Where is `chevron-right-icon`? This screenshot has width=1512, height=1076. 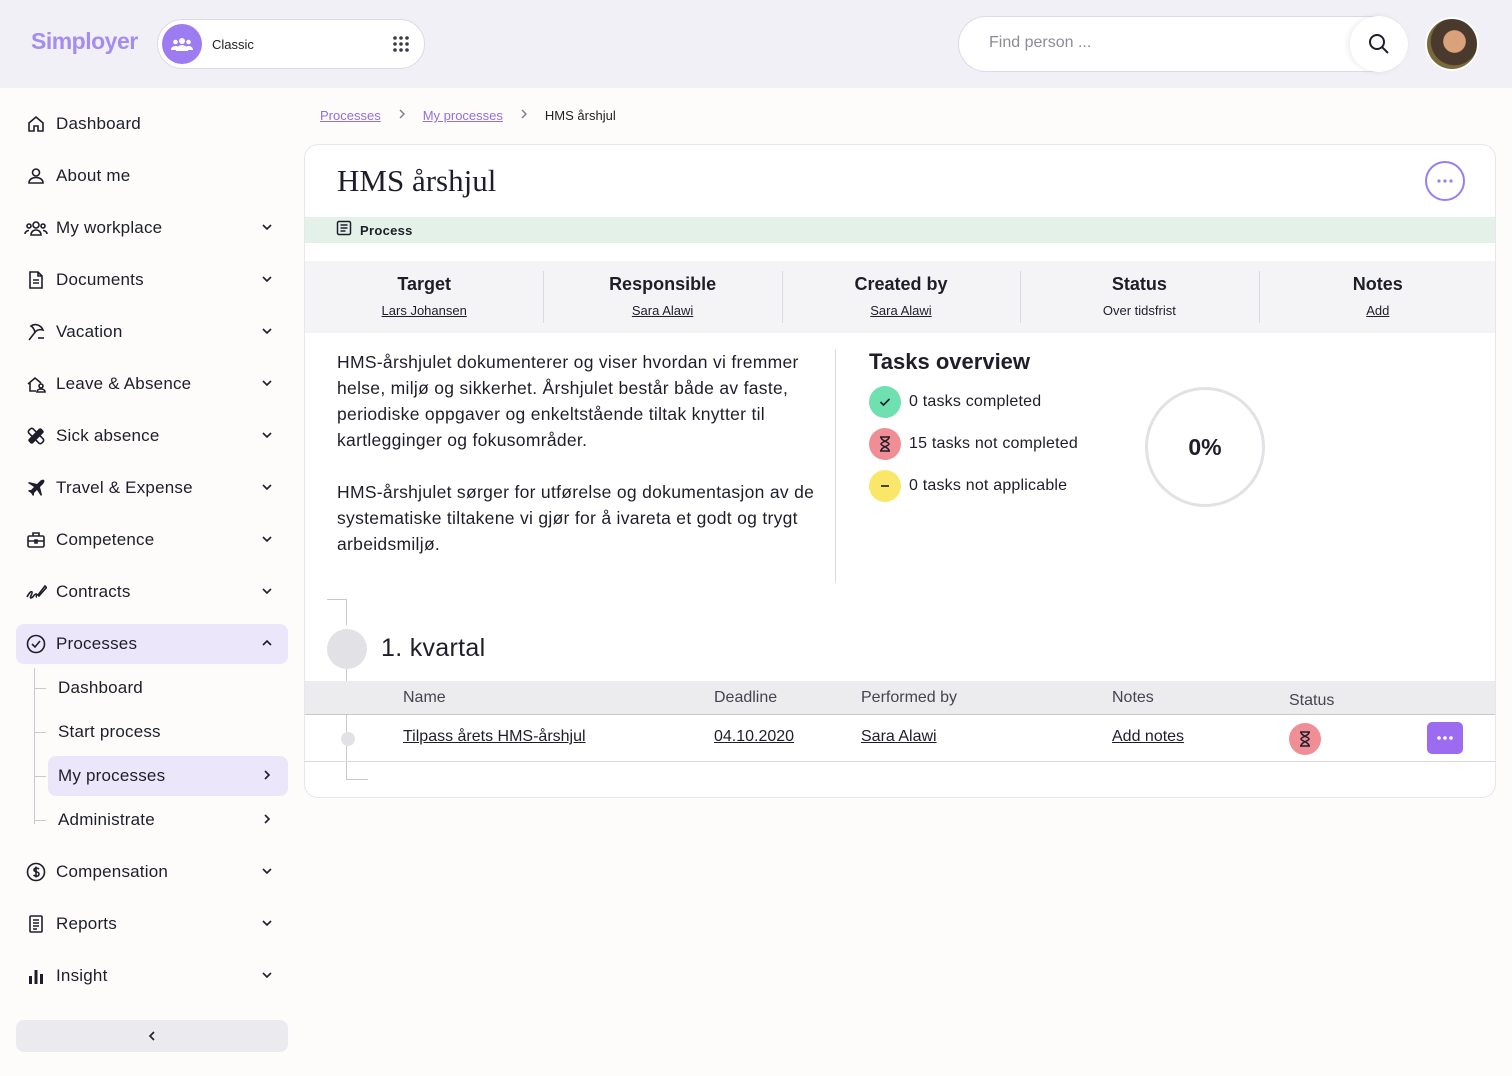 chevron-right-icon is located at coordinates (267, 821).